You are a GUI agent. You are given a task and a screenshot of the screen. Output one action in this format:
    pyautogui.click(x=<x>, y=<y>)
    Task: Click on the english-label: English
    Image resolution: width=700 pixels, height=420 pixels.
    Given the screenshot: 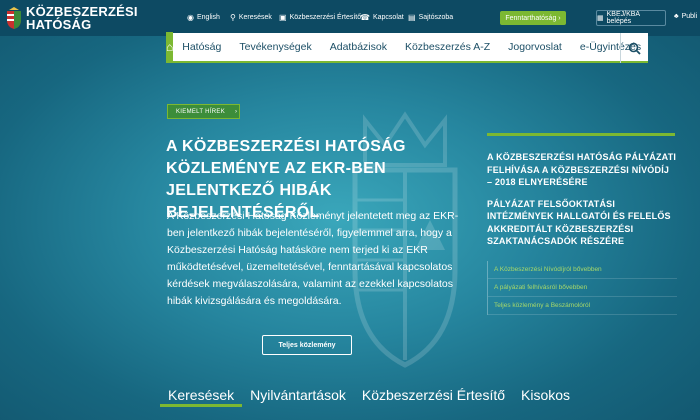 What is the action you would take?
    pyautogui.click(x=208, y=17)
    